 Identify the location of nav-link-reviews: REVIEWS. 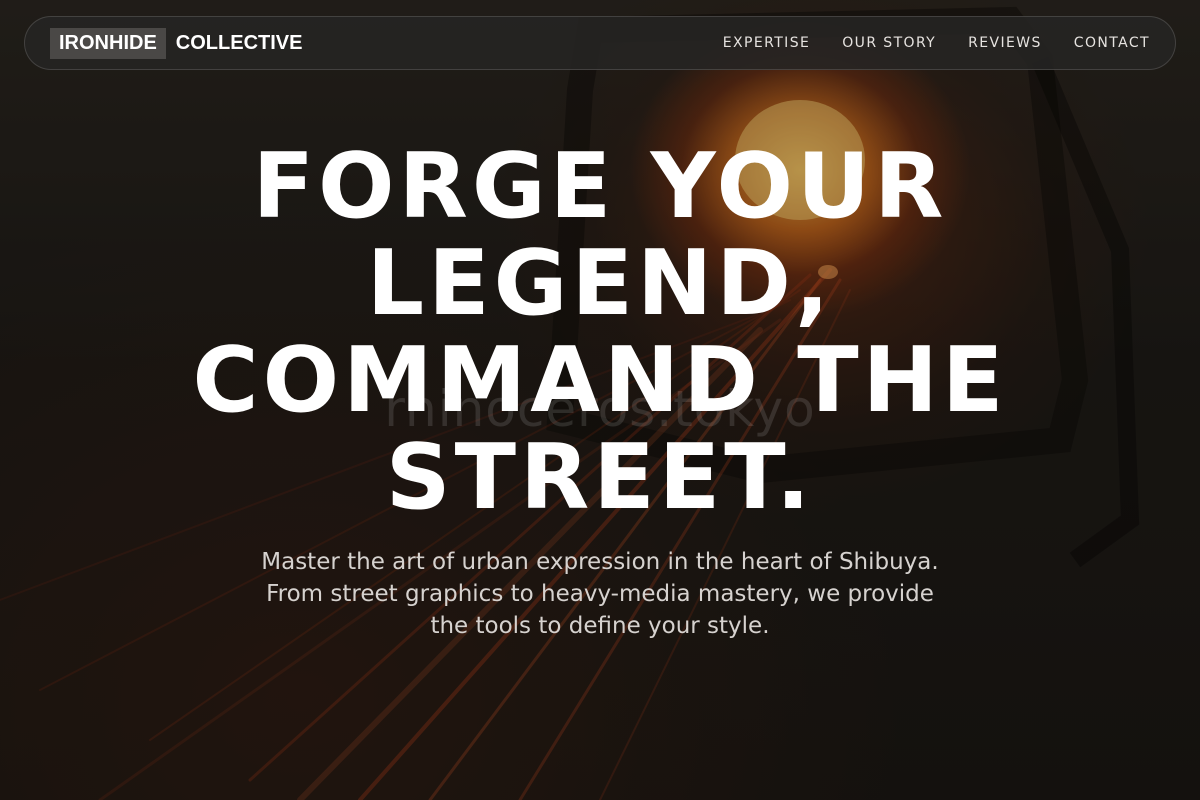
(1005, 43).